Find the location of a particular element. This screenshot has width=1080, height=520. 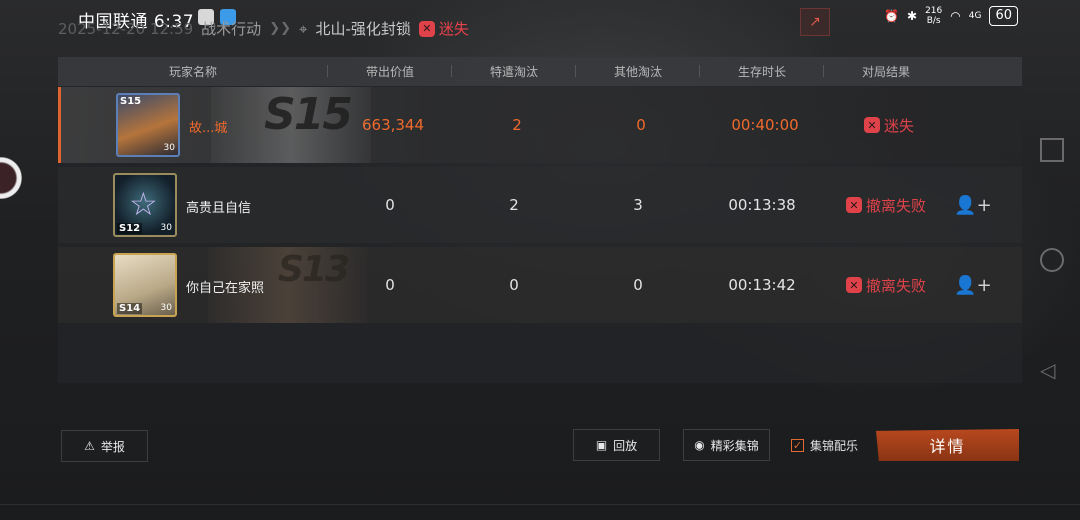

film-icon: ▣ is located at coordinates (601, 445).